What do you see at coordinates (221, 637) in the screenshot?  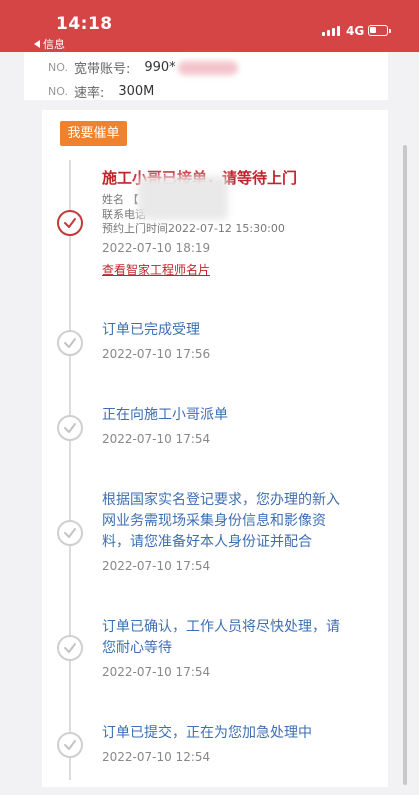 I see `event-title: 订单已确认，工作人员将尽快处理，请您耐心等待` at bounding box center [221, 637].